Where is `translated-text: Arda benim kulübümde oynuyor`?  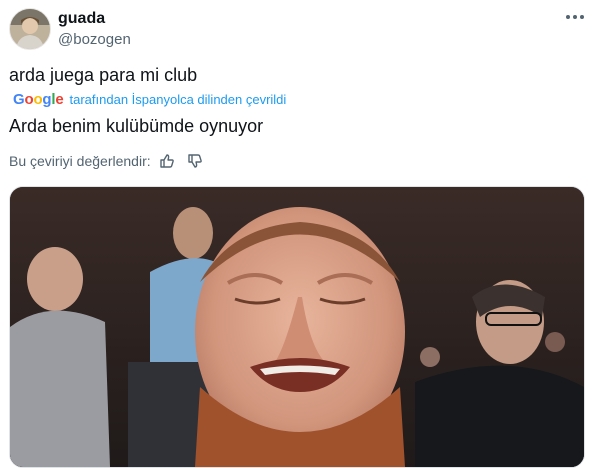
translated-text: Arda benim kulübümde oynuyor is located at coordinates (136, 126).